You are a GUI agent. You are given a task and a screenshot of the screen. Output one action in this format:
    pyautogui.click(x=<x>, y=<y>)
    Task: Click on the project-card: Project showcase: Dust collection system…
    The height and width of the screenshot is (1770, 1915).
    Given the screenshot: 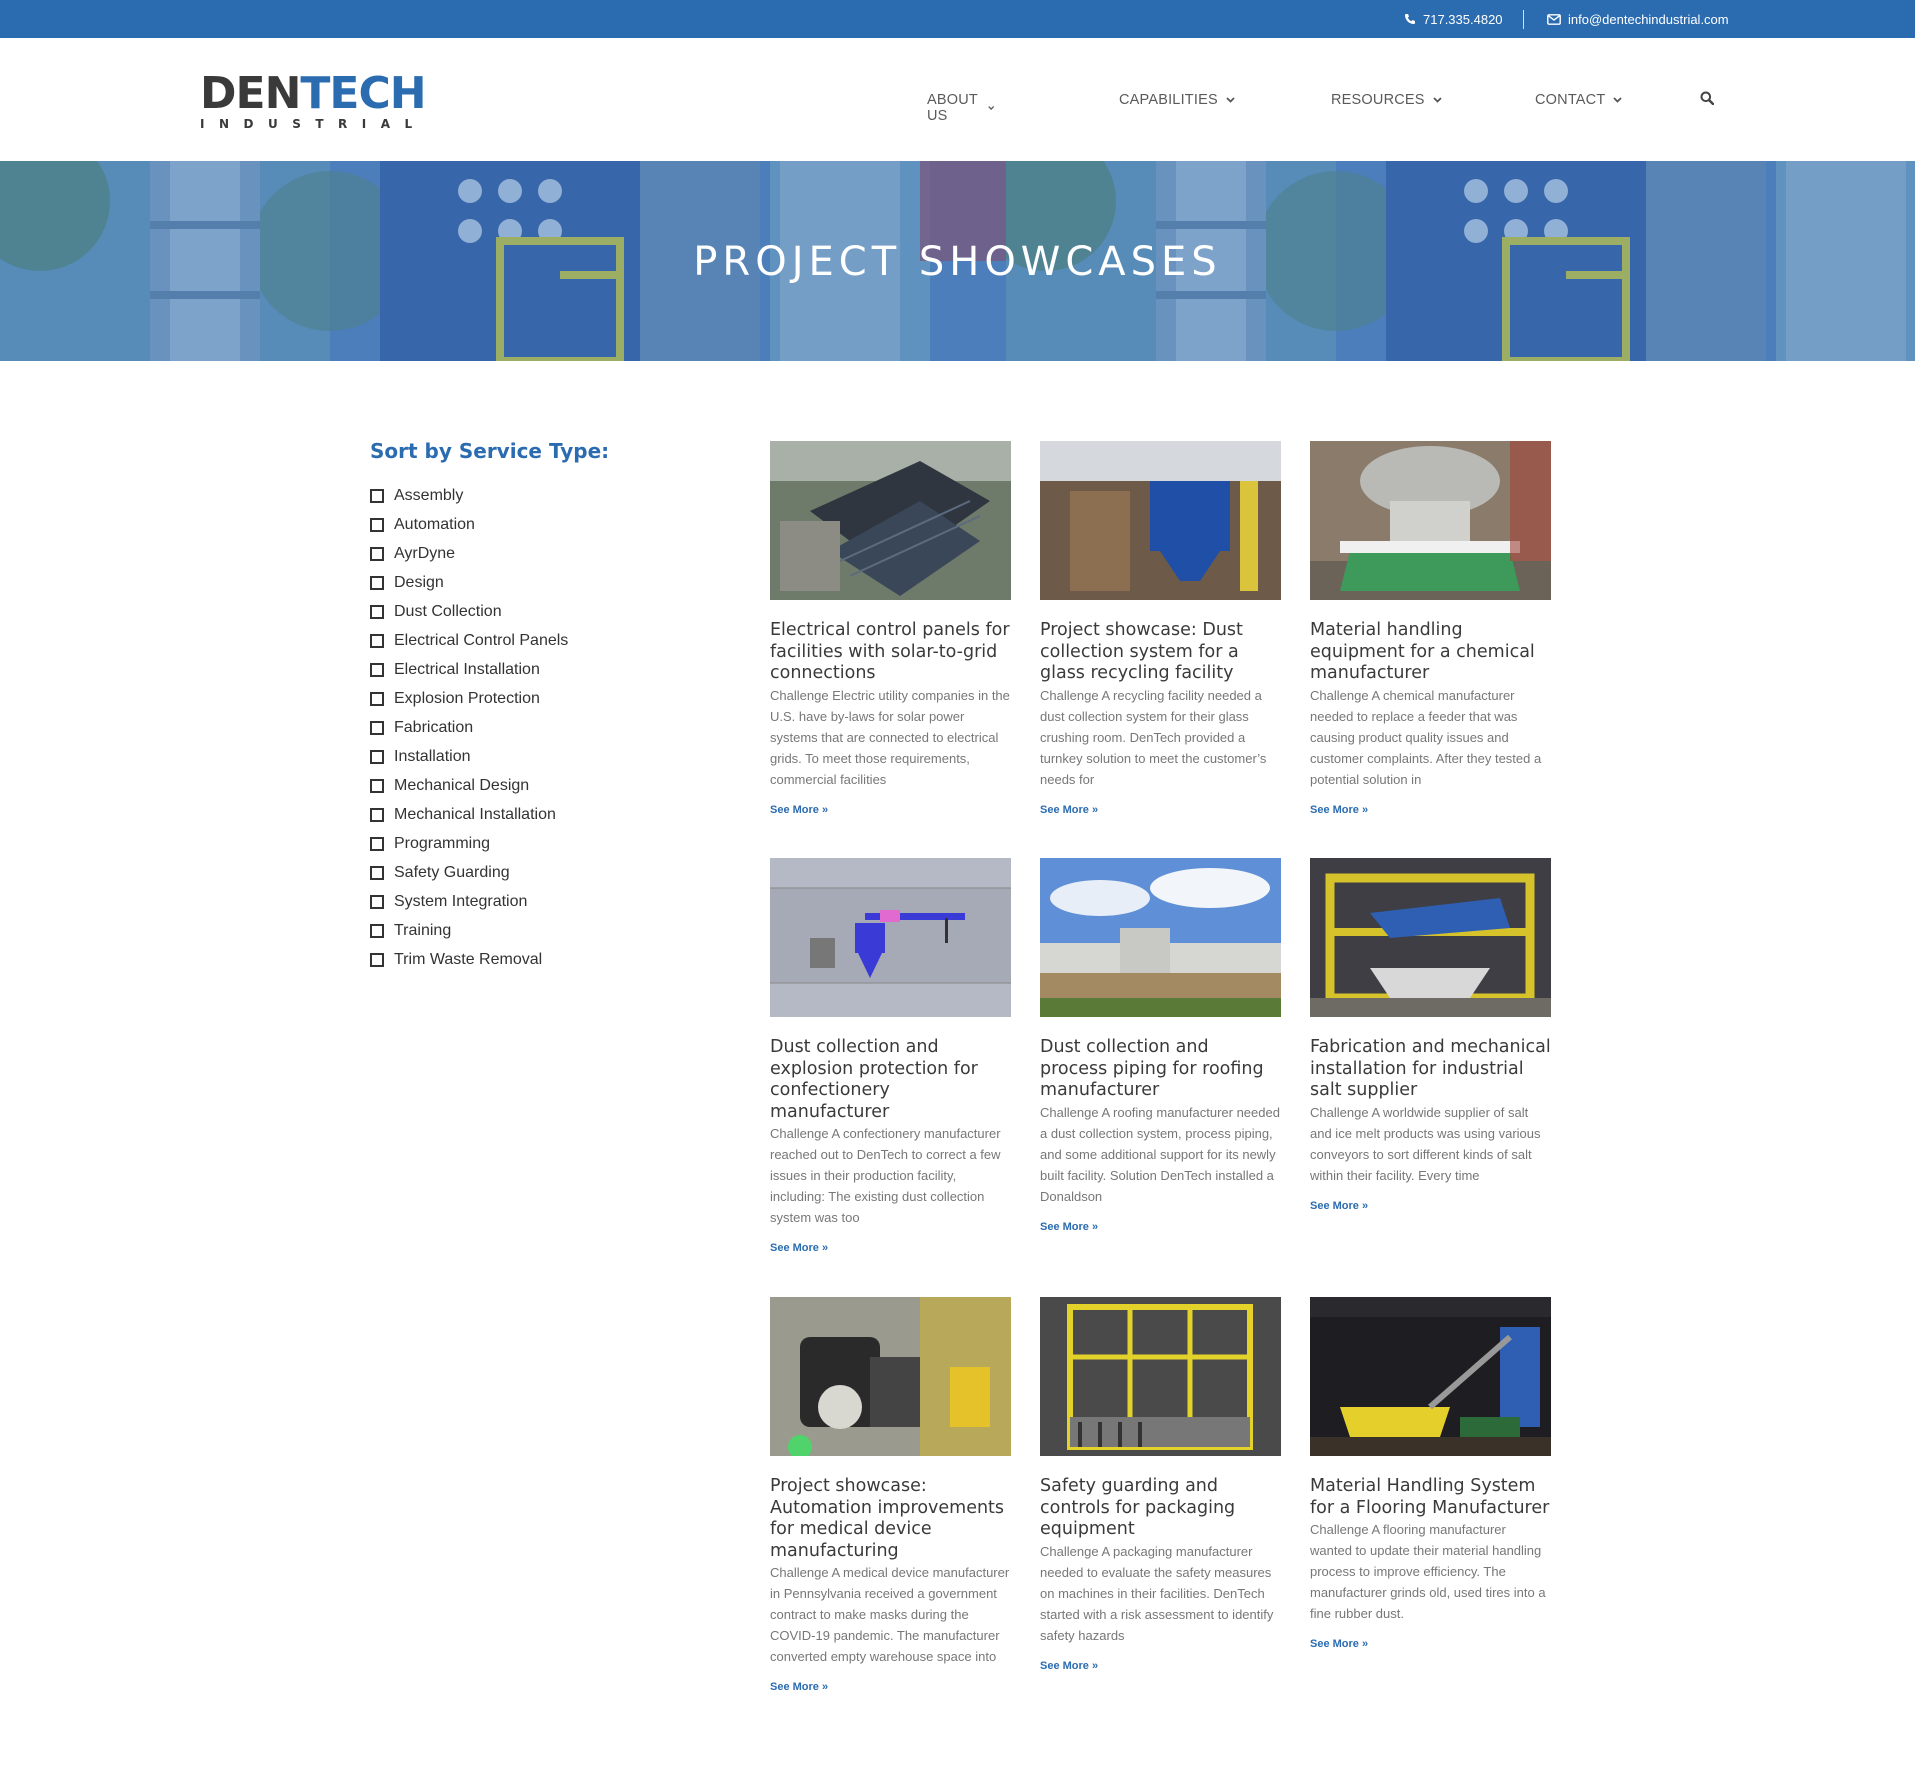 What is the action you would take?
    pyautogui.click(x=1160, y=629)
    